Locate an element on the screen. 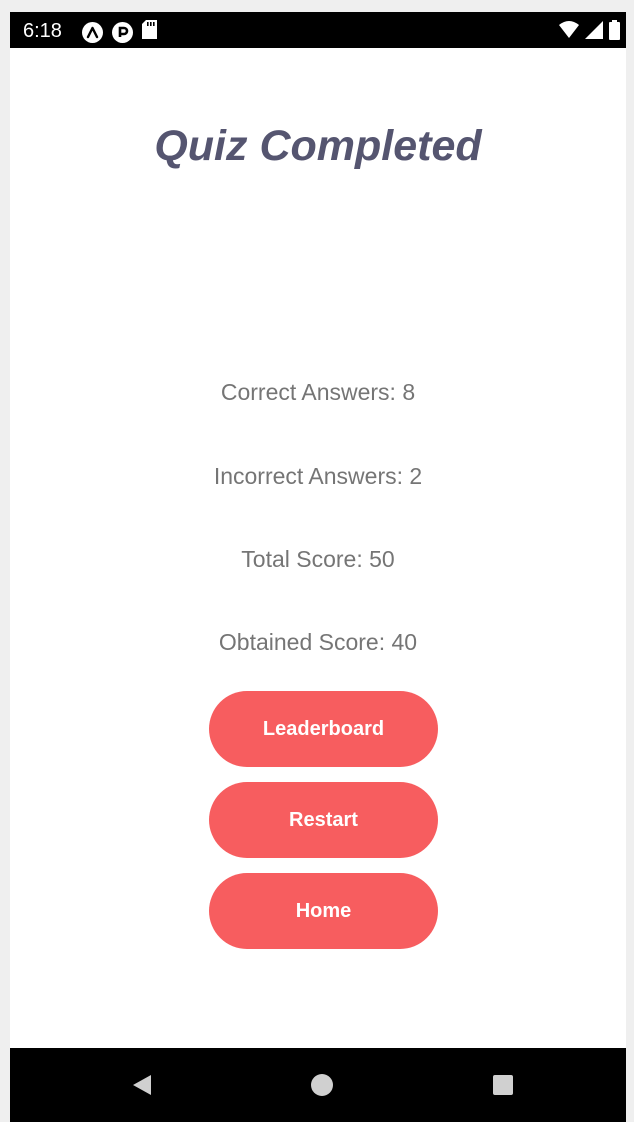 The height and width of the screenshot is (1122, 634). sd-card-icon is located at coordinates (149, 32).